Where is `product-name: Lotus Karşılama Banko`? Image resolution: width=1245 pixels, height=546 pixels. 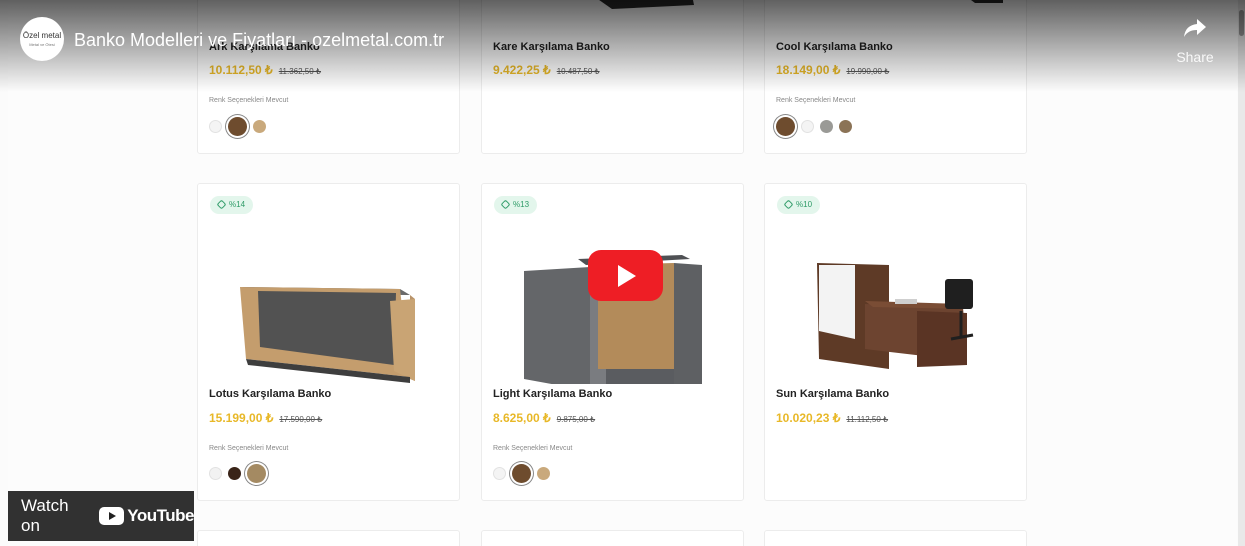
product-name: Lotus Karşılama Banko is located at coordinates (270, 394).